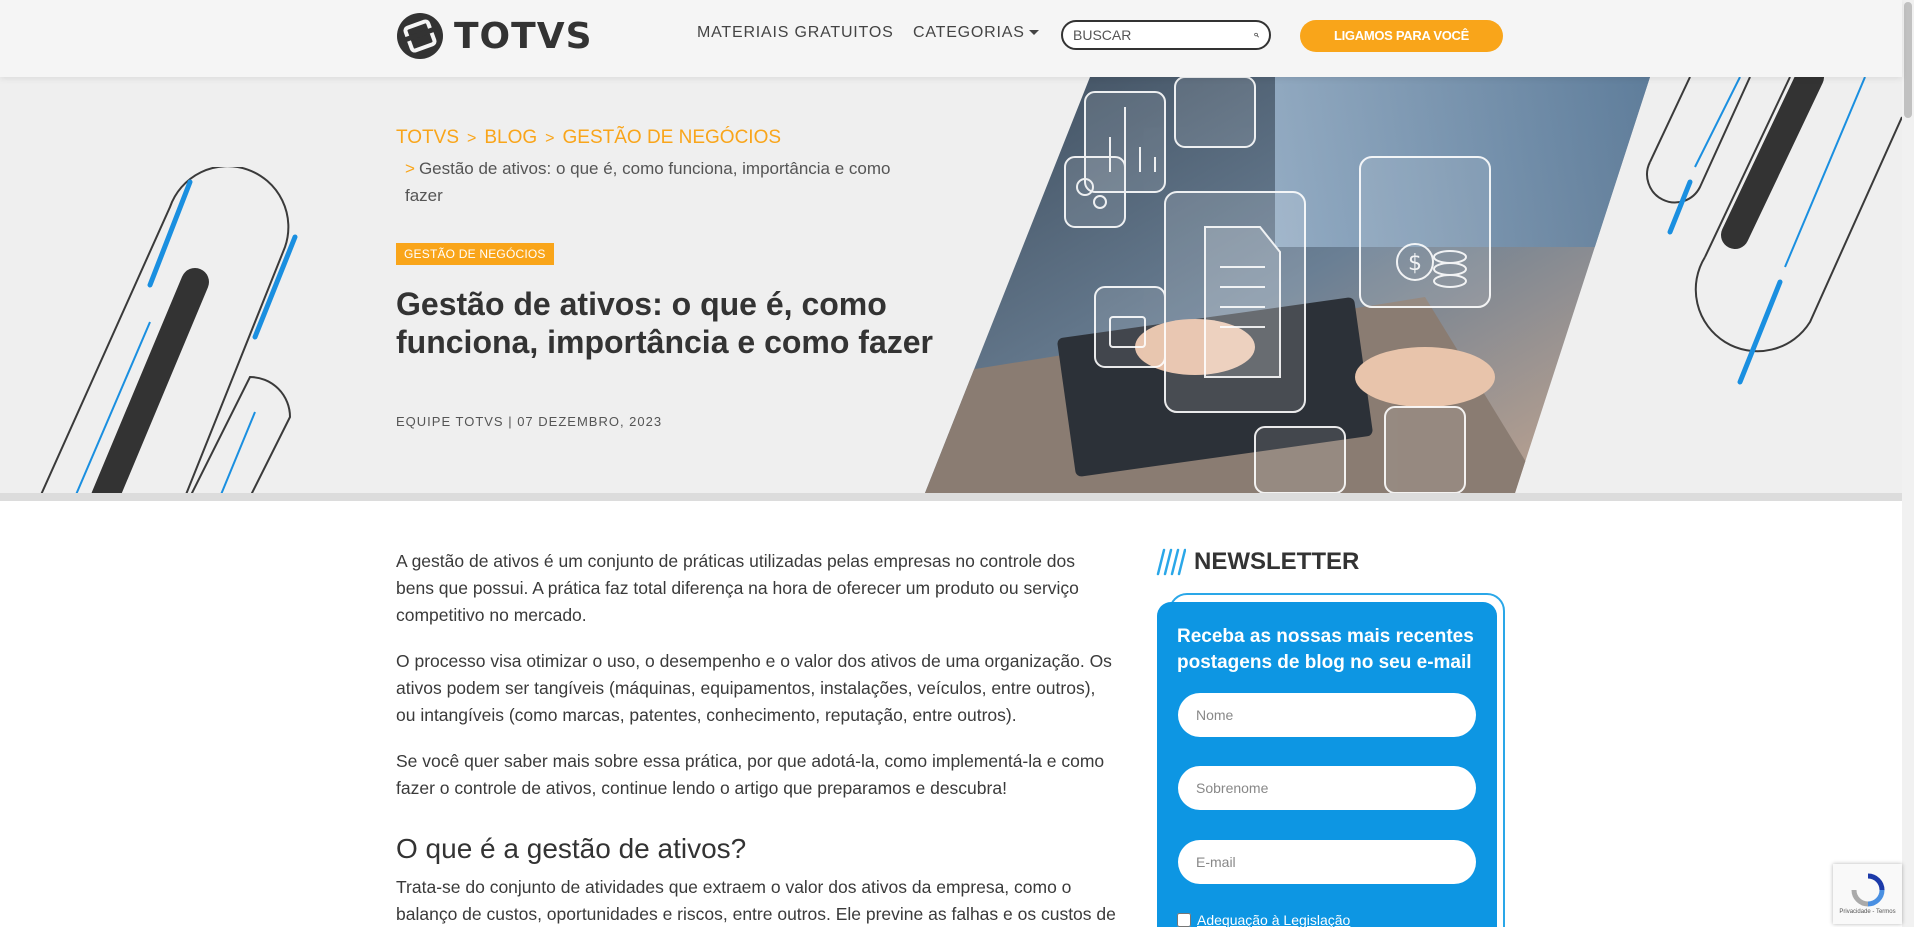 The image size is (1914, 927). I want to click on legislation-consent: Adequação à Legislação, so click(1327, 919).